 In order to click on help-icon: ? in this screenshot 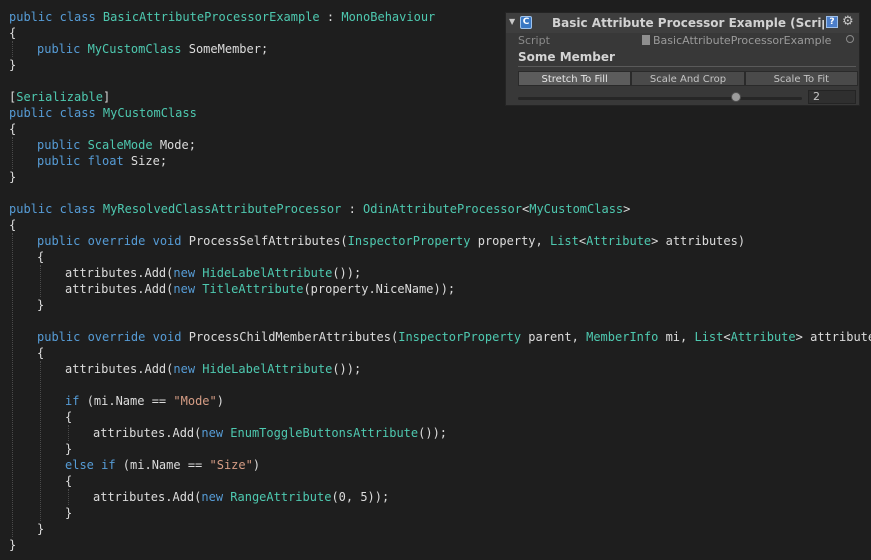, I will do `click(832, 22)`.